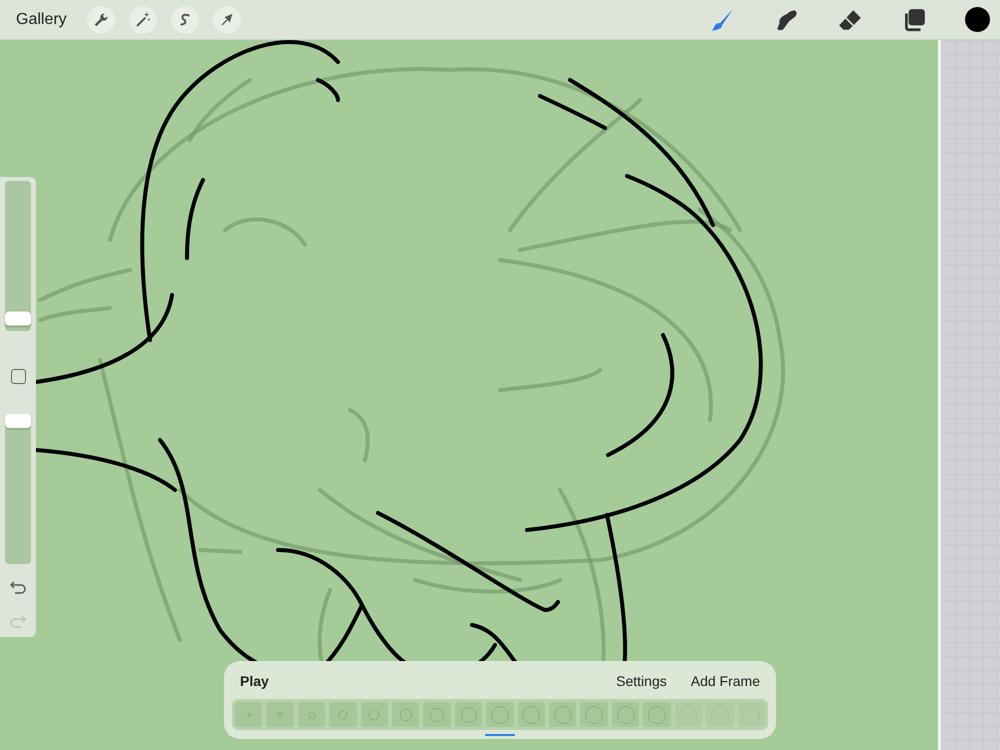 The width and height of the screenshot is (1000, 750). I want to click on magic-wand-icon, so click(143, 19).